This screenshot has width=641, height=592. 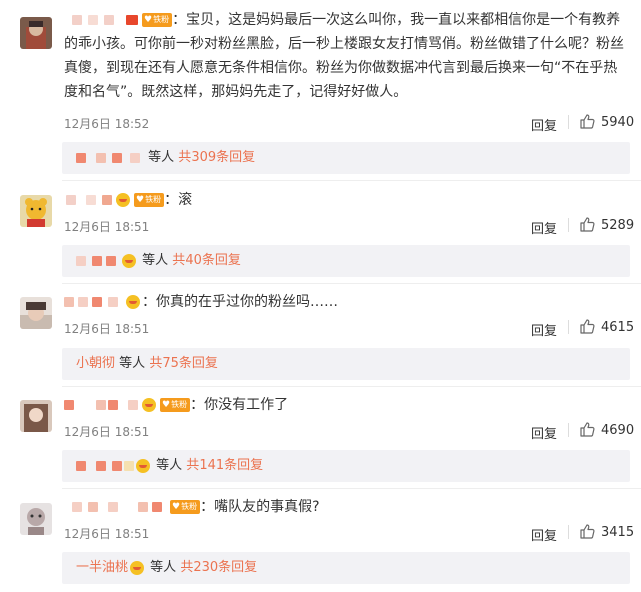 What do you see at coordinates (347, 405) in the screenshot?
I see `comment-text-block: ♥铁粉 ：你没有工作了` at bounding box center [347, 405].